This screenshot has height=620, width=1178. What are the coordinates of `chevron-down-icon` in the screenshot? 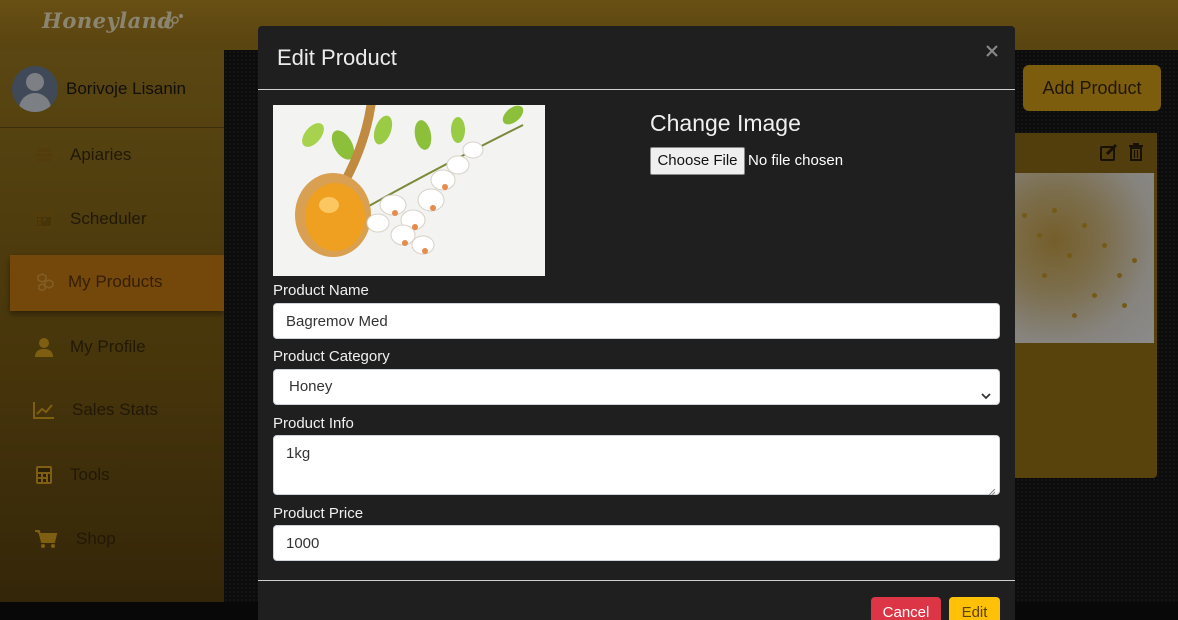 It's located at (986, 390).